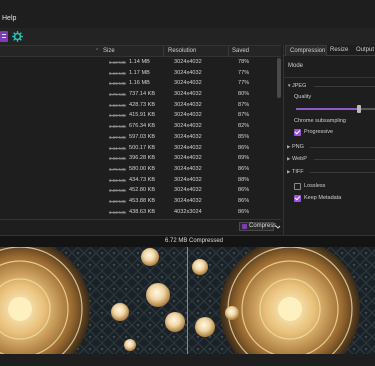  Describe the element at coordinates (299, 86) in the screenshot. I see `section-jpeg-label: JPEG` at that location.